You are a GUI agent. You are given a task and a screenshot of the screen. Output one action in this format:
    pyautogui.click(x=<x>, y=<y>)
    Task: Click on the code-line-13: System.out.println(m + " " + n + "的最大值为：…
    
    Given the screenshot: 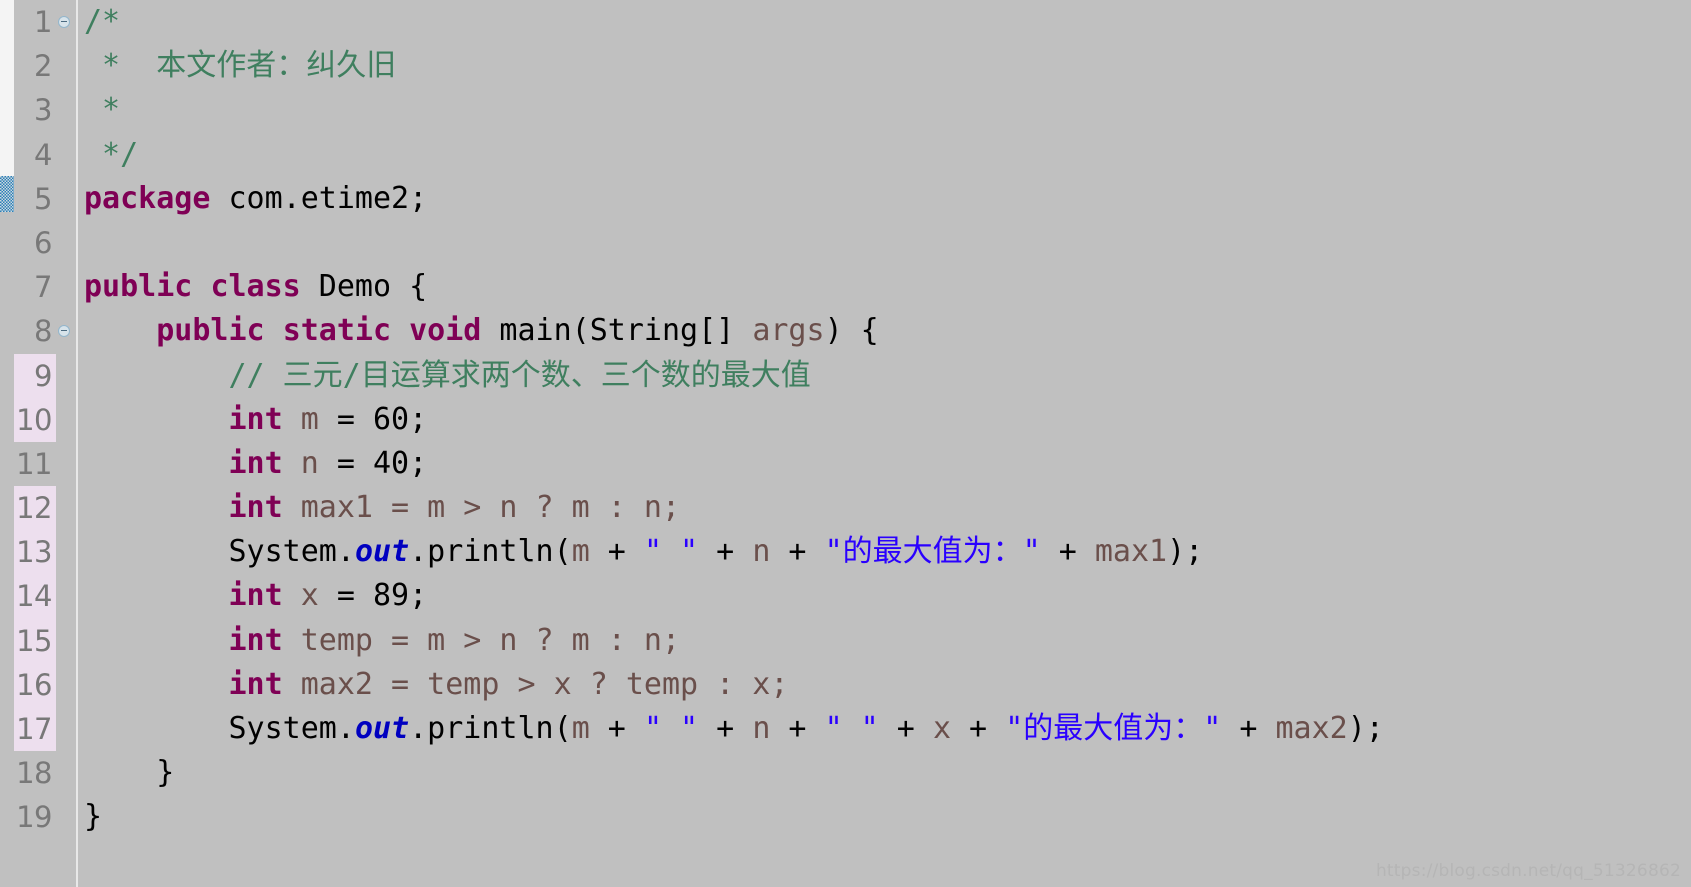 What is the action you would take?
    pyautogui.click(x=885, y=552)
    